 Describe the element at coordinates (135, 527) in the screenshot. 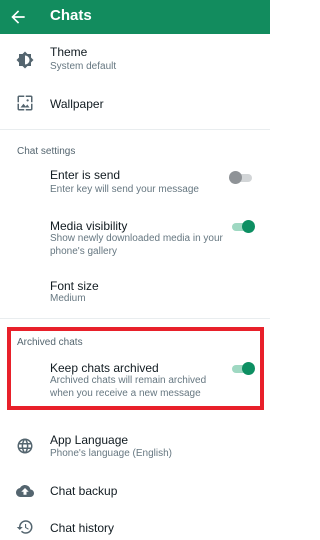

I see `chat-history-setting: Chat history` at that location.